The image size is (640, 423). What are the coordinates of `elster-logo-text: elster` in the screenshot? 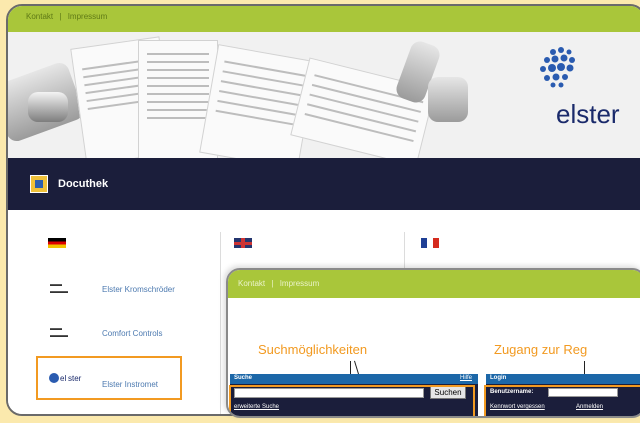 It's located at (588, 114).